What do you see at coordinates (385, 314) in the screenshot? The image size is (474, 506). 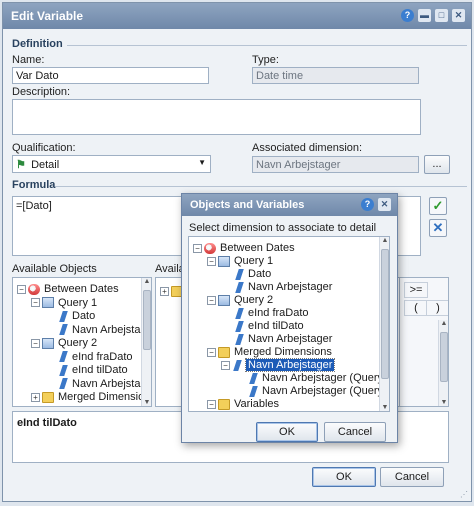 I see `dialog-scroll-thumb` at bounding box center [385, 314].